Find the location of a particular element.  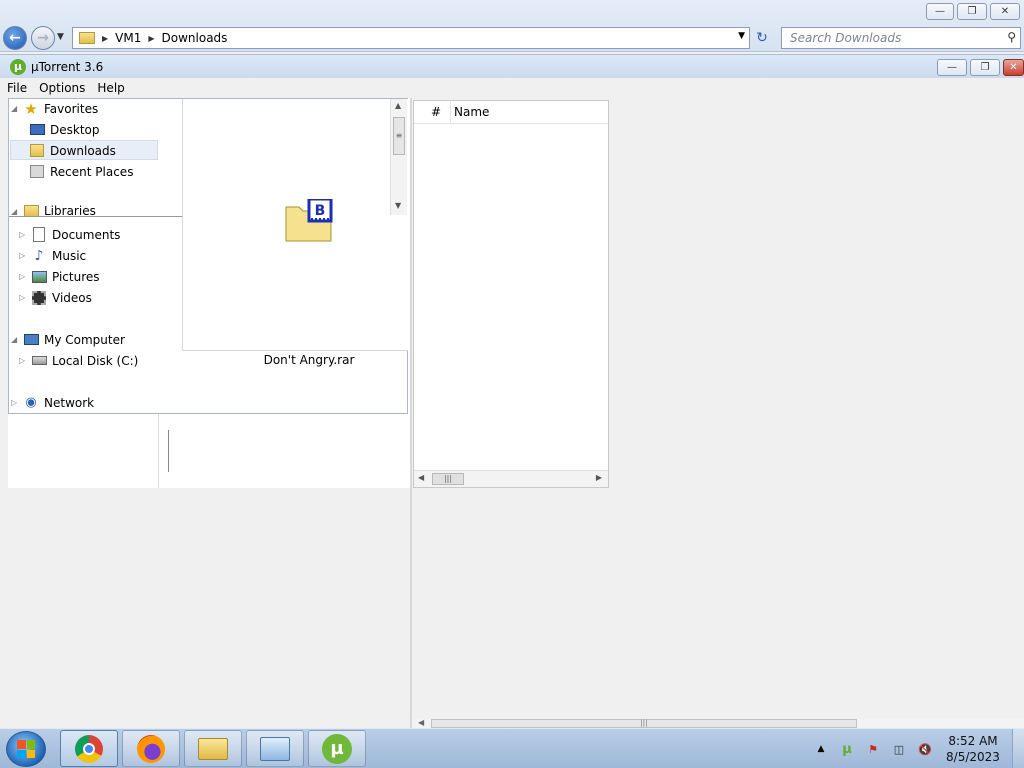

tree-label-network: Network is located at coordinates (69, 402).